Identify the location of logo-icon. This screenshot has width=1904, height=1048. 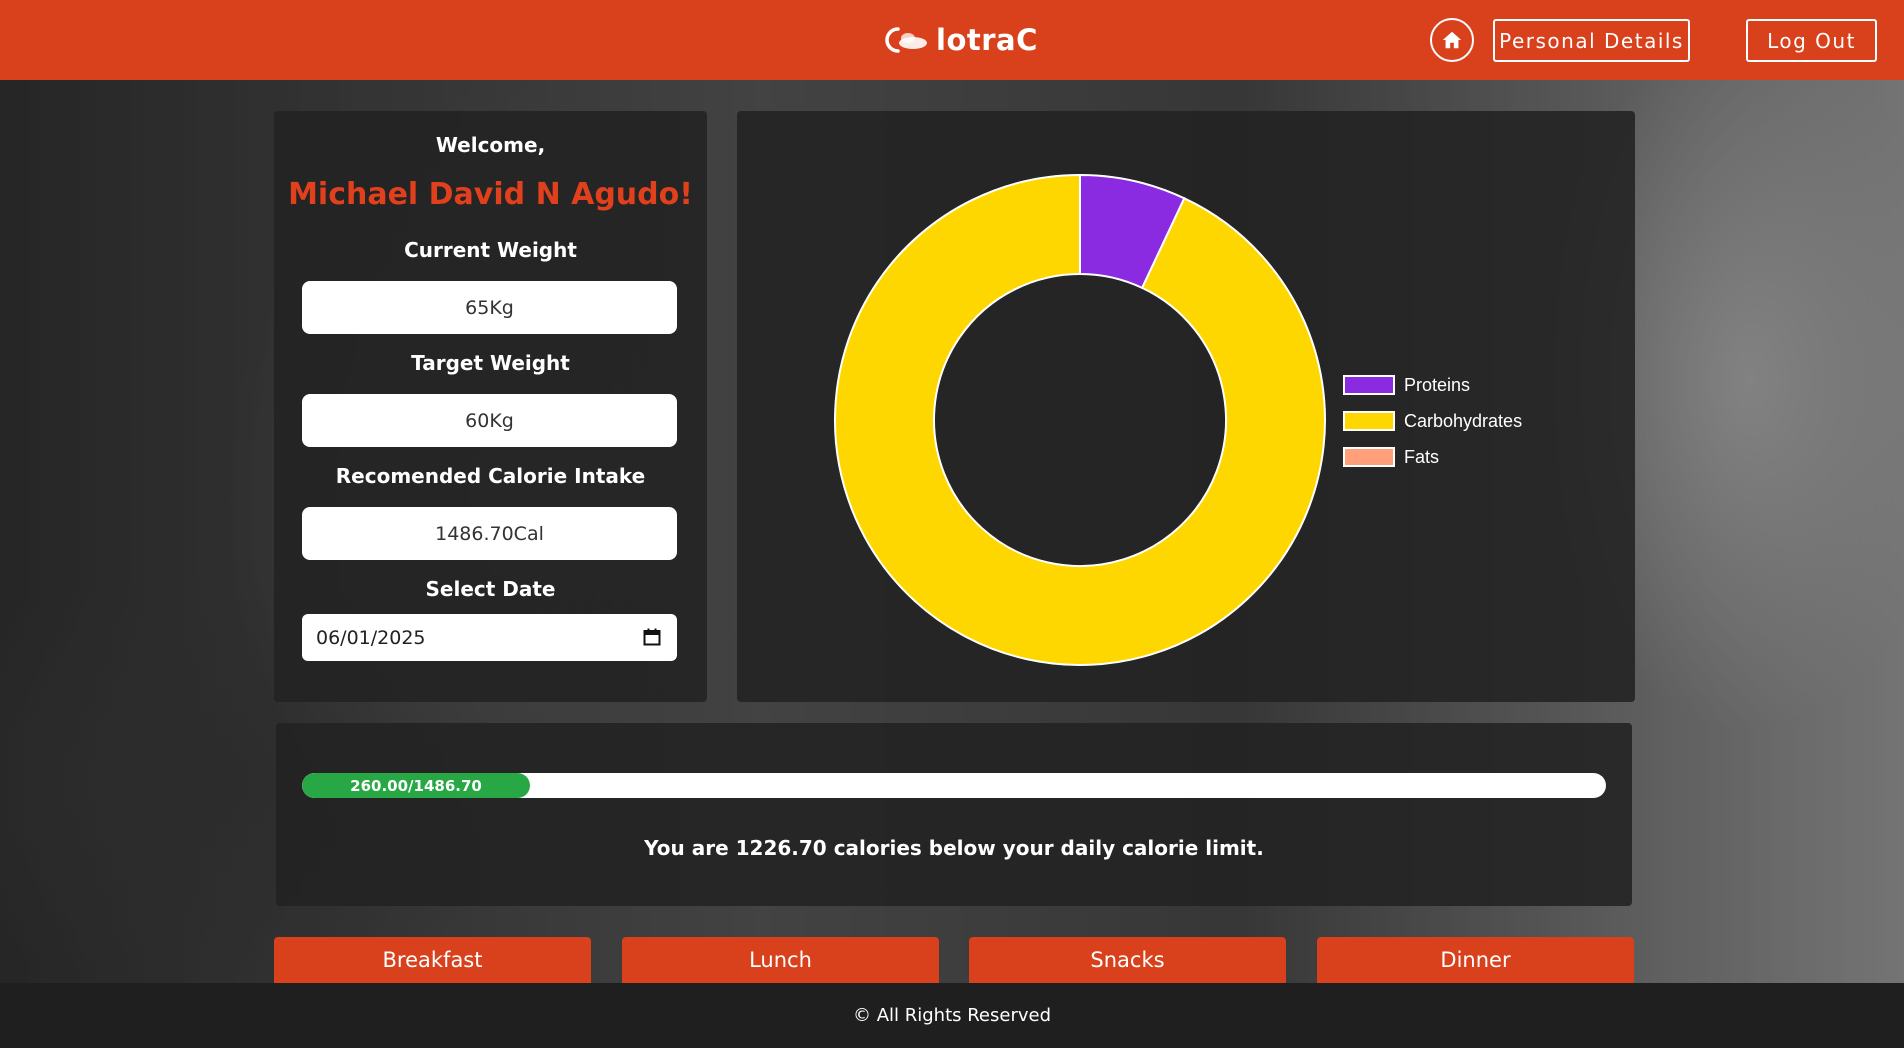
(906, 40).